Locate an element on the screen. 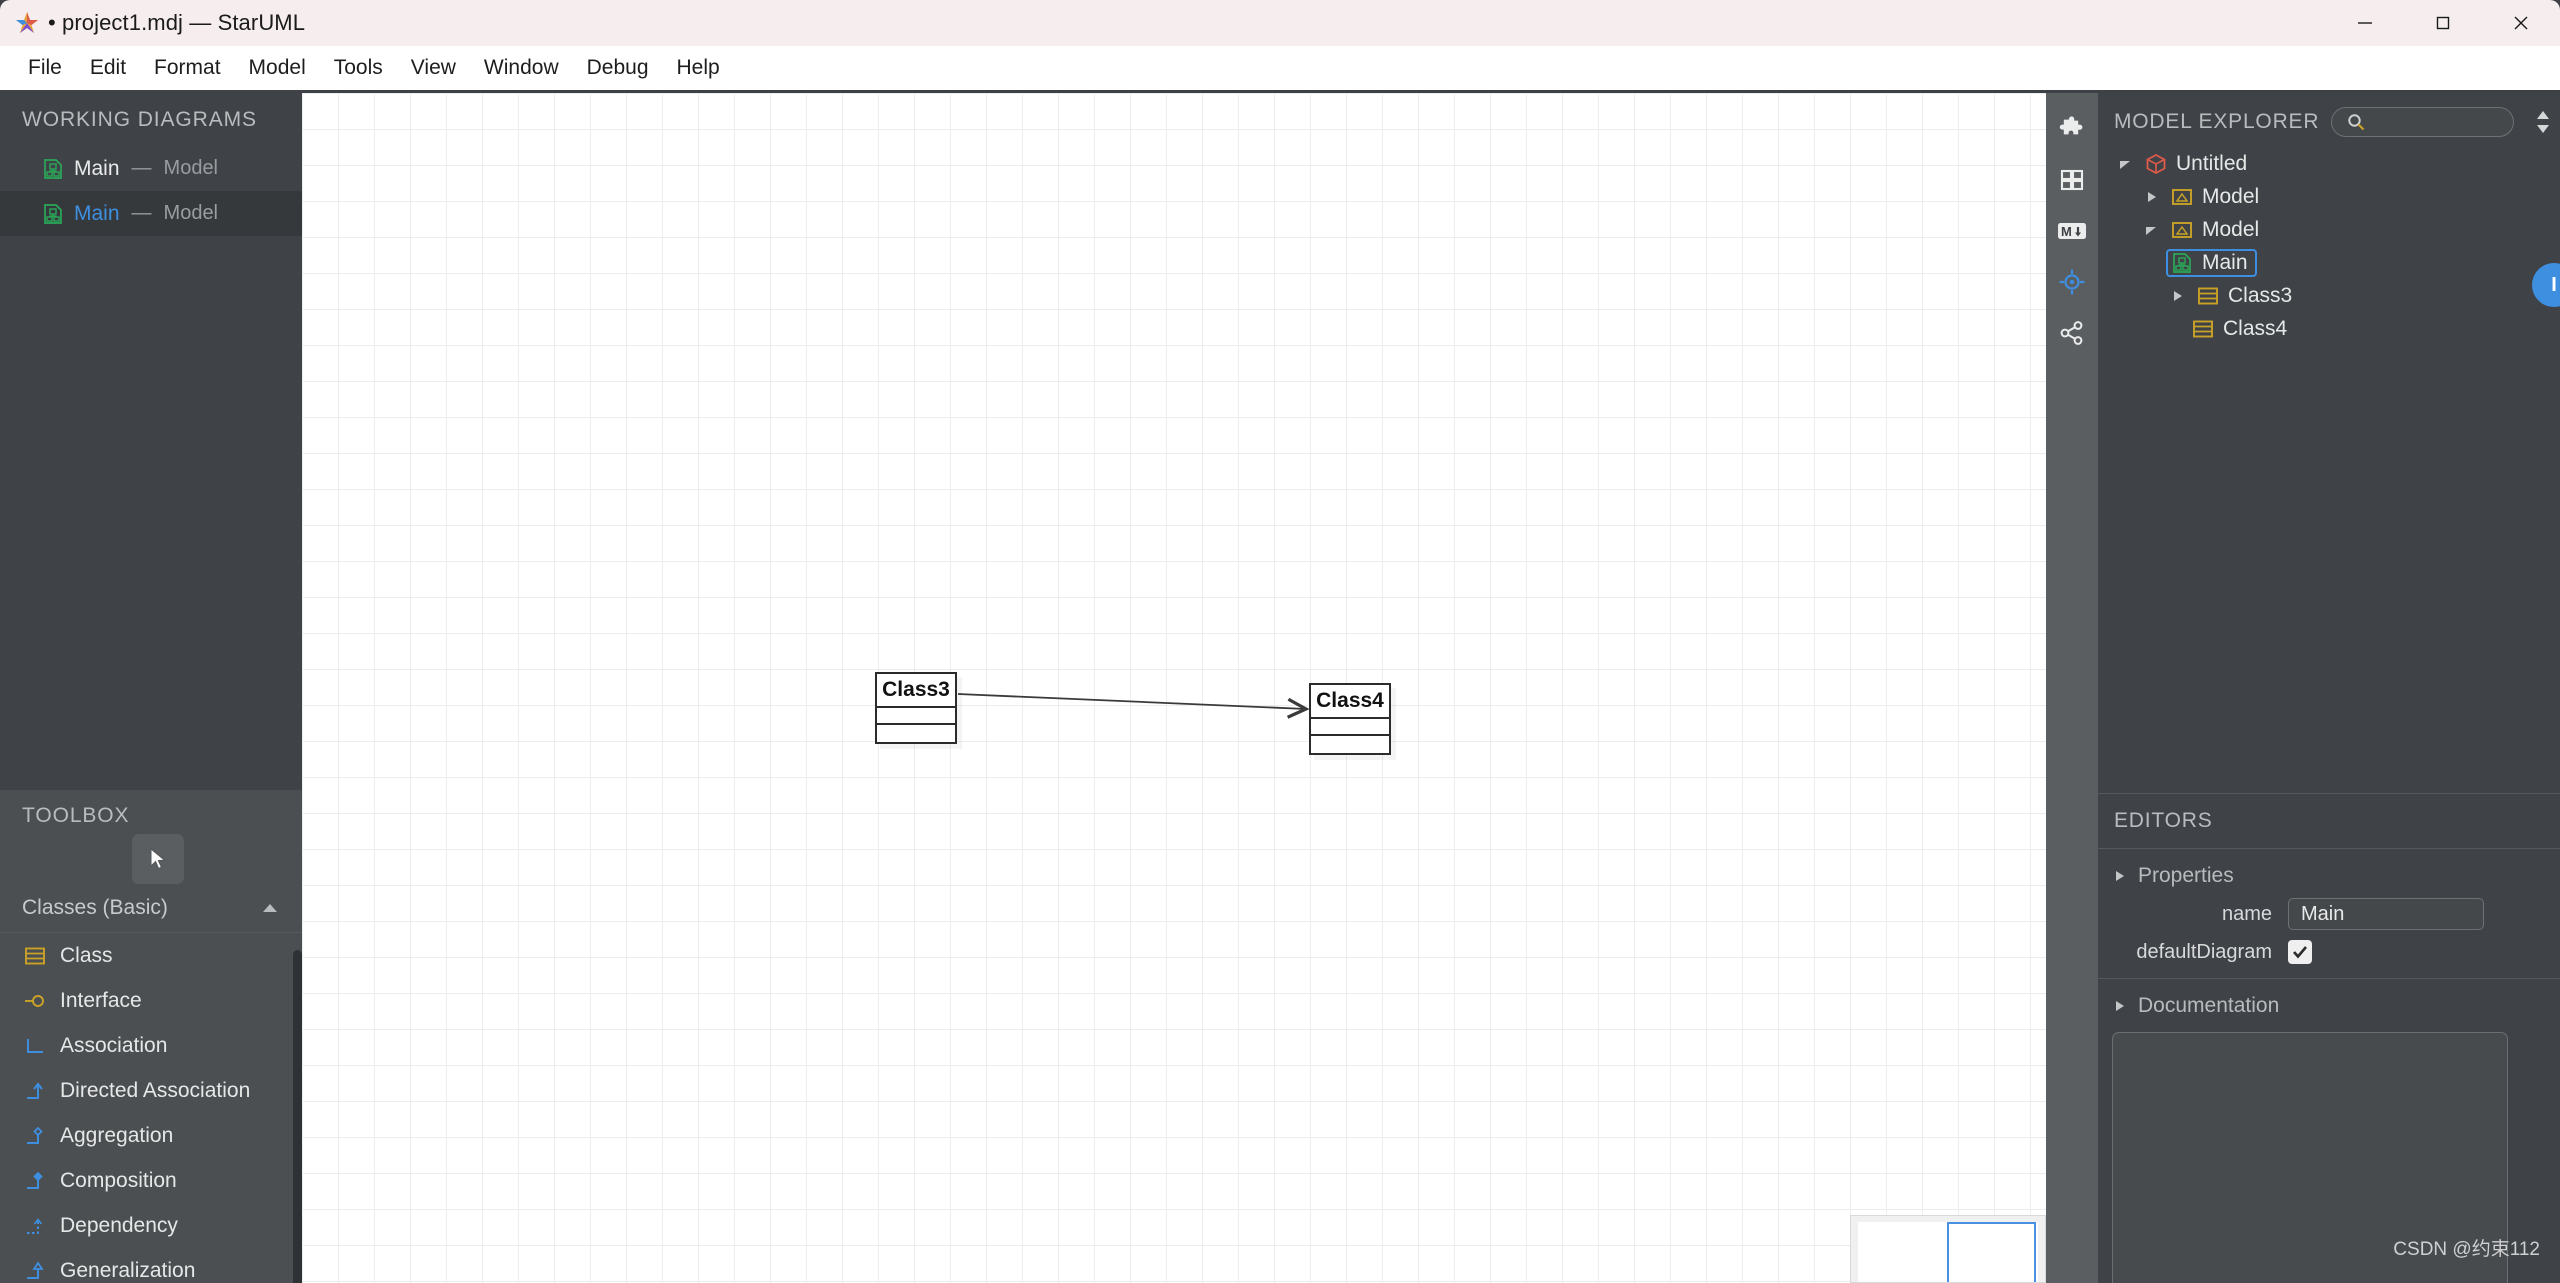  menu-item-window: Window is located at coordinates (521, 68).